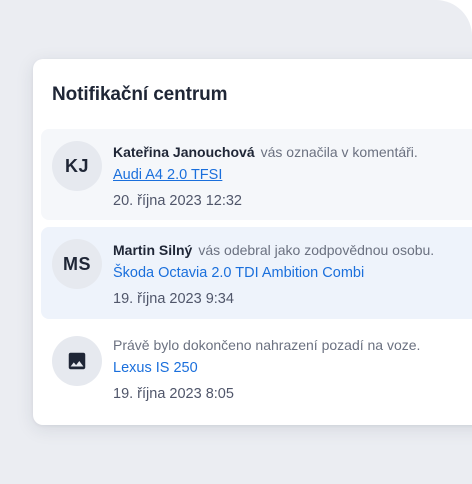 This screenshot has height=484, width=472. What do you see at coordinates (77, 166) in the screenshot?
I see `avatar: KJ` at bounding box center [77, 166].